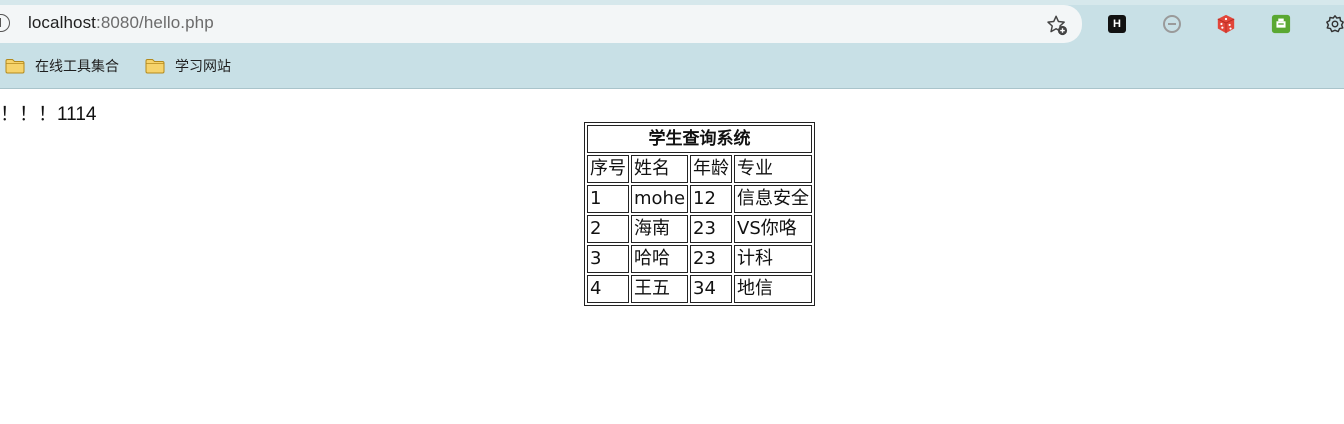  Describe the element at coordinates (773, 259) in the screenshot. I see `cell-major: 计科` at that location.